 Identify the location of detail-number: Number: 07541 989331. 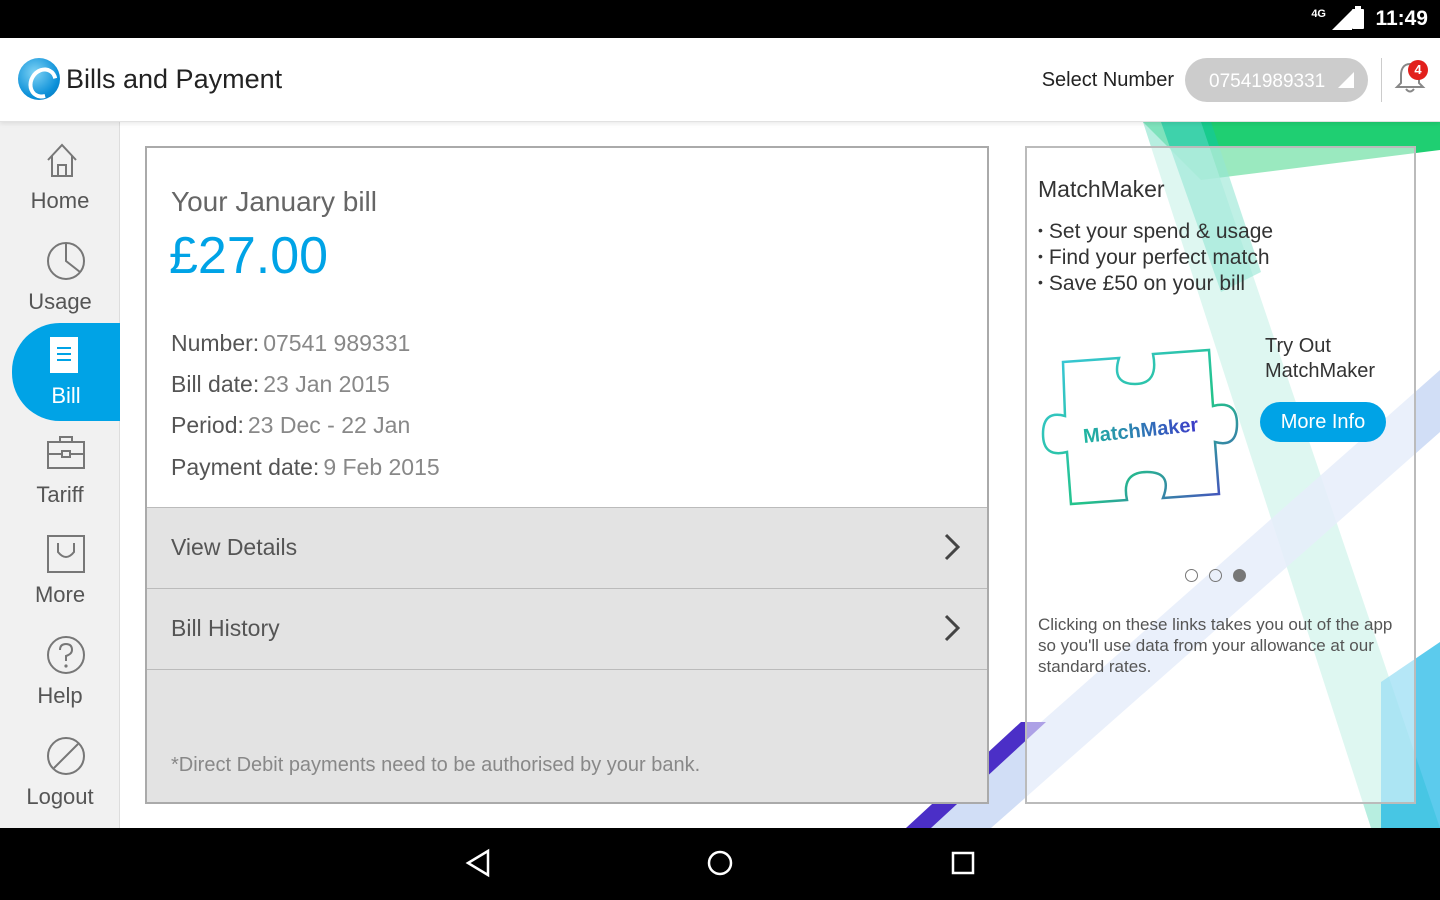
(290, 343).